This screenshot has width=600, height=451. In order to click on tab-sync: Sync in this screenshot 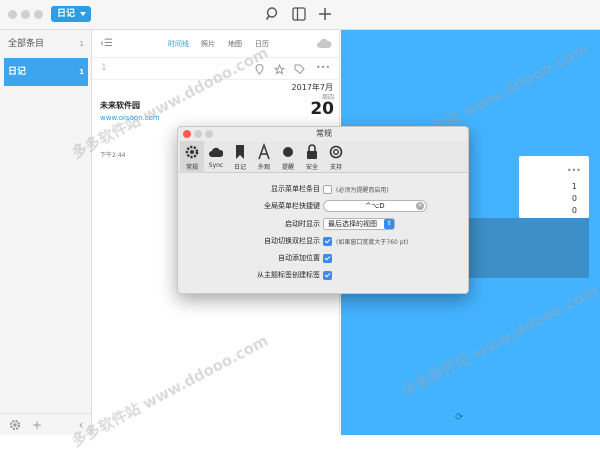, I will do `click(216, 157)`.